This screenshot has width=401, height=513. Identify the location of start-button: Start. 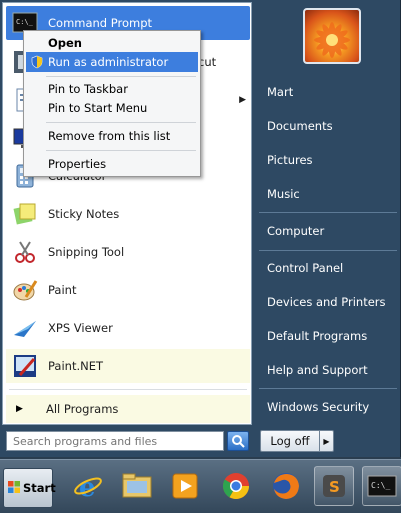
(29, 488).